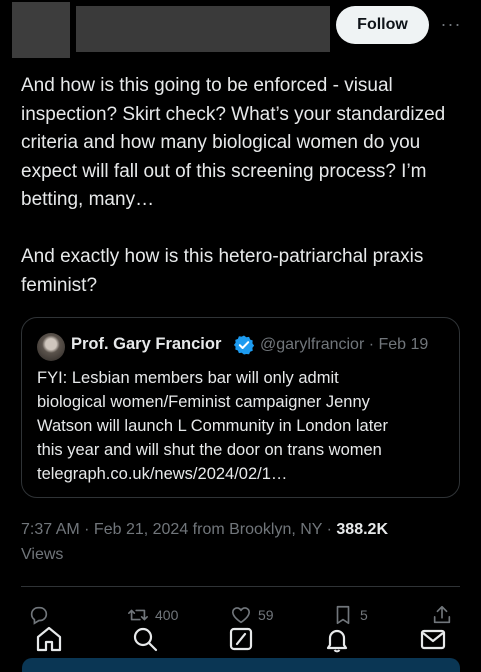  I want to click on views-count: 388.2K, so click(362, 529).